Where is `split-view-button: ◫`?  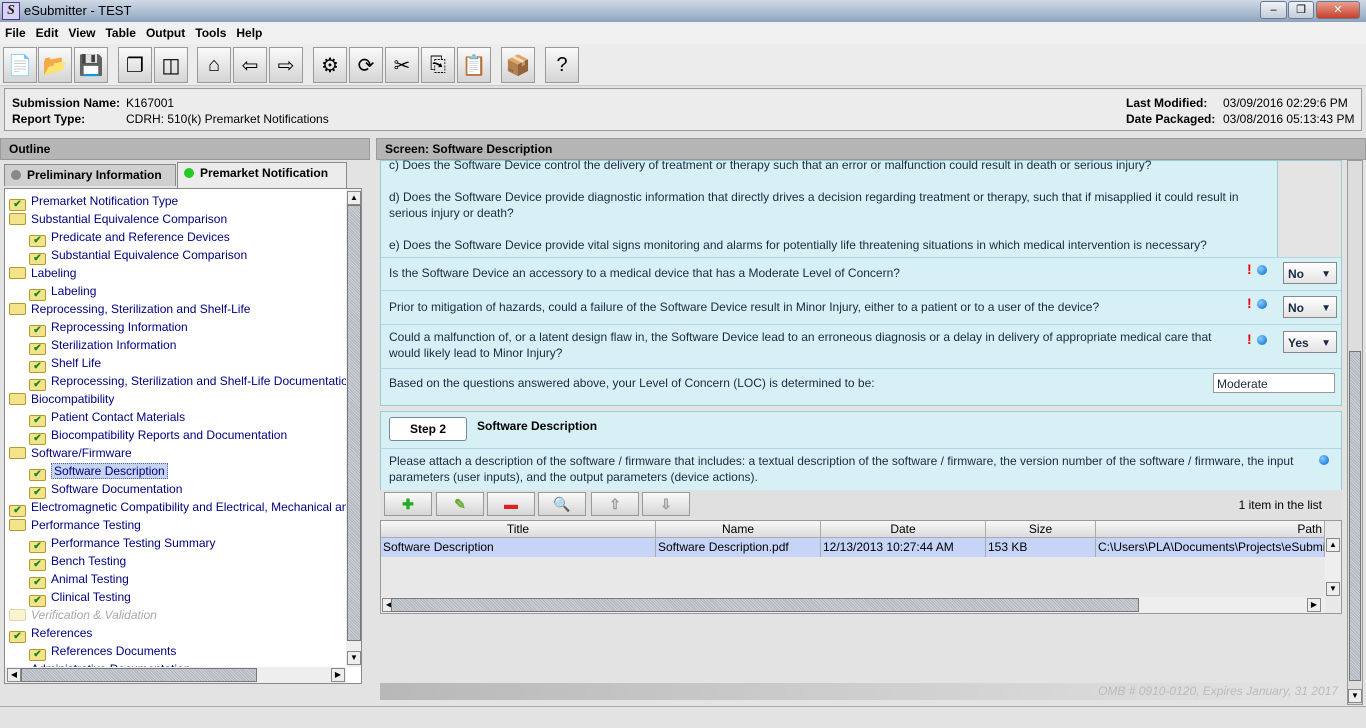 split-view-button: ◫ is located at coordinates (171, 65).